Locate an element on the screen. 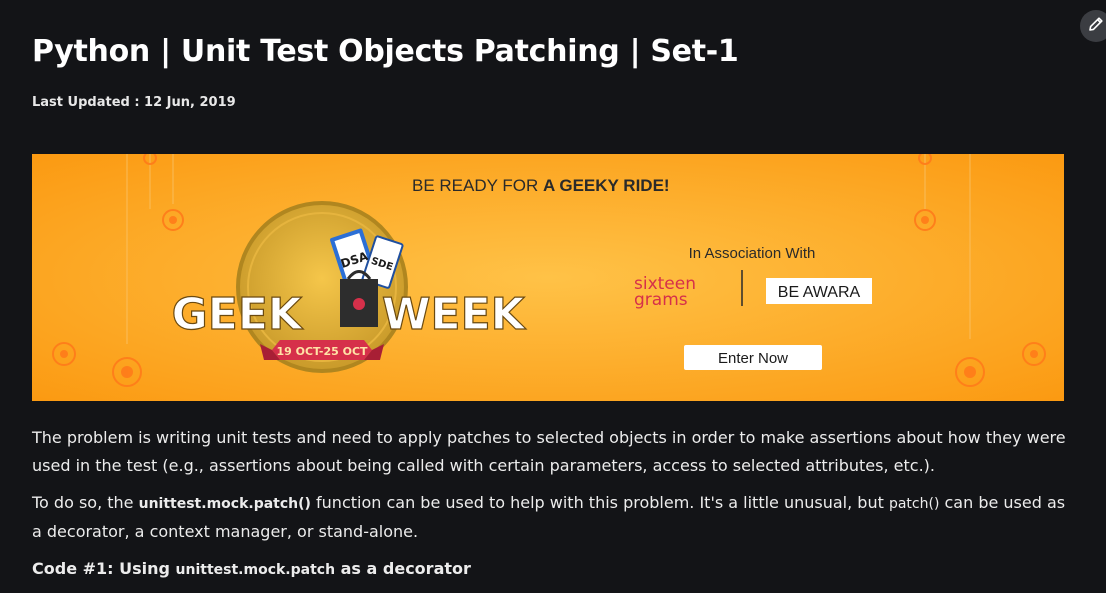 This screenshot has height=593, width=1106. be-awara-logo: BE AWARA is located at coordinates (819, 291).